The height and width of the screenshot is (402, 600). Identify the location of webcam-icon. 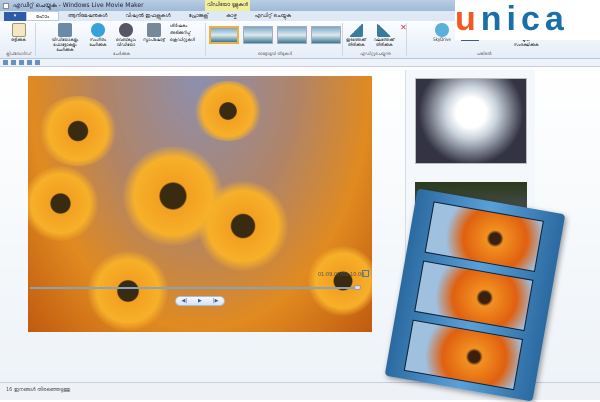
(125, 30).